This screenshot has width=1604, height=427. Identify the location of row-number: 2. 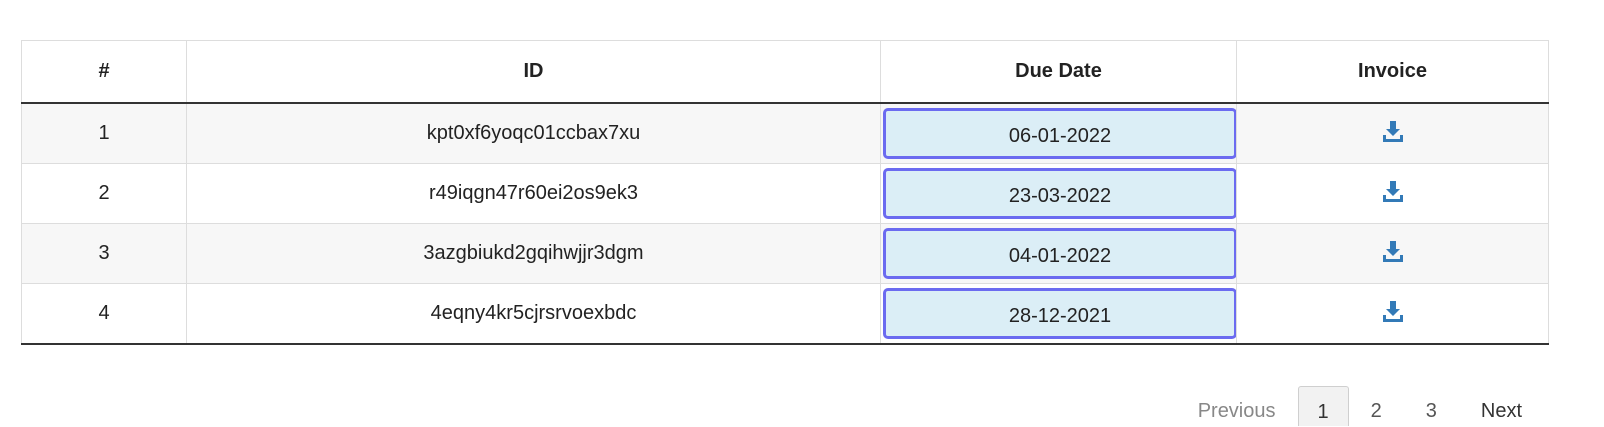
(104, 193).